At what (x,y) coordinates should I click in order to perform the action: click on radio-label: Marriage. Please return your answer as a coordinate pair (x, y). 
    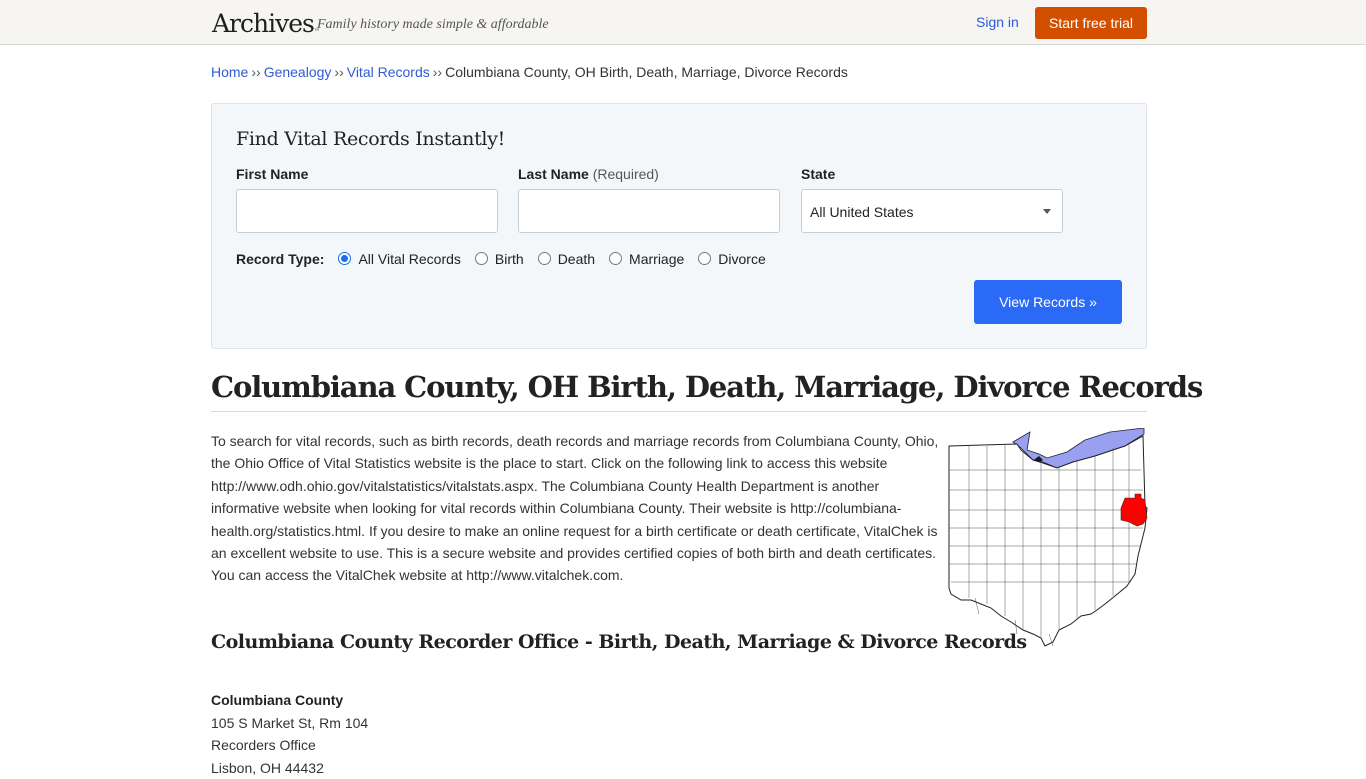
    Looking at the image, I should click on (656, 259).